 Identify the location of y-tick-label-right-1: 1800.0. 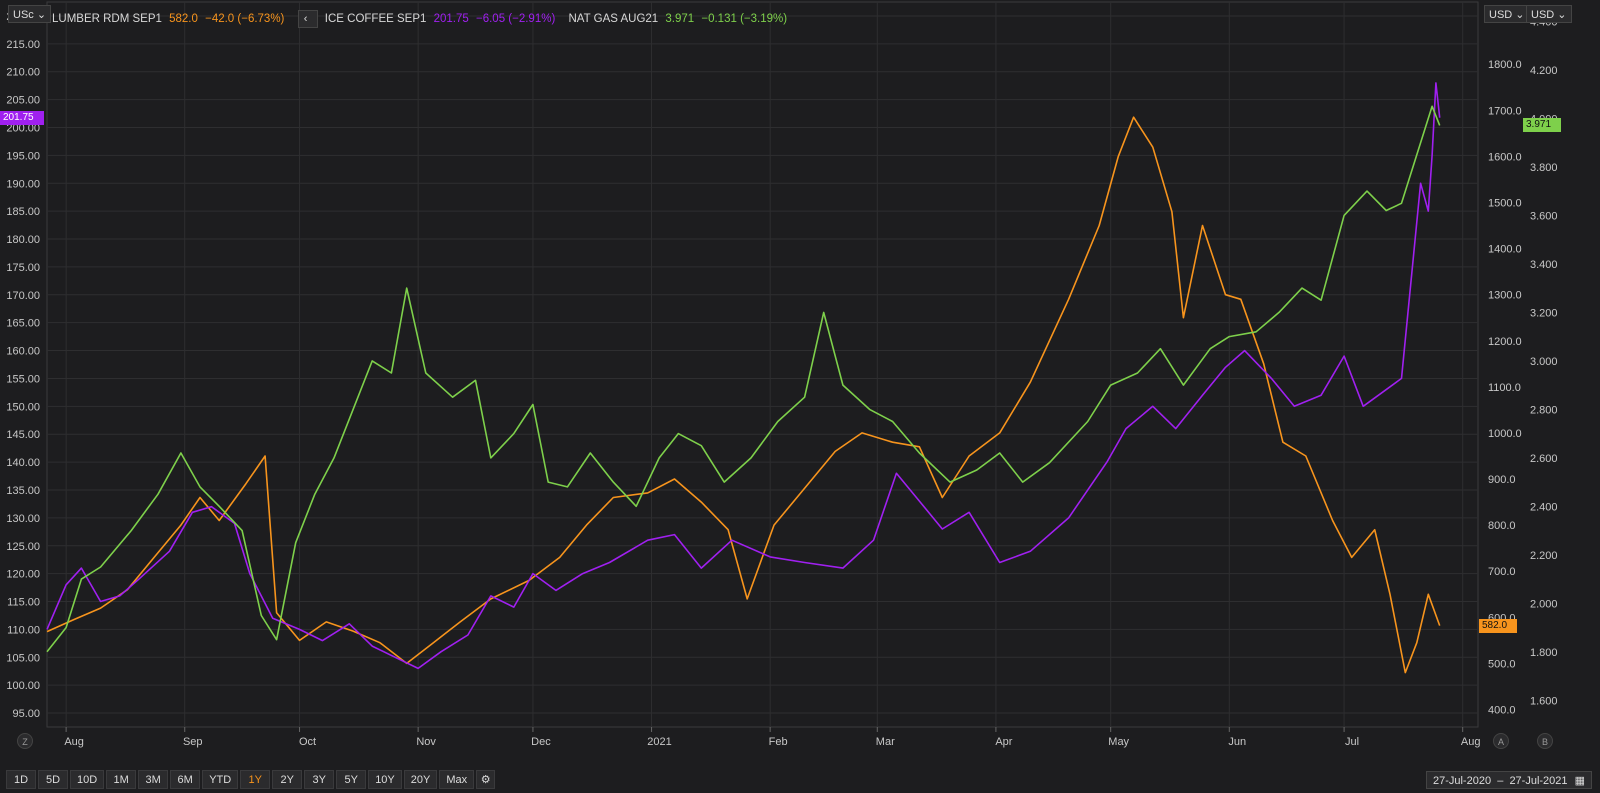
(1505, 65).